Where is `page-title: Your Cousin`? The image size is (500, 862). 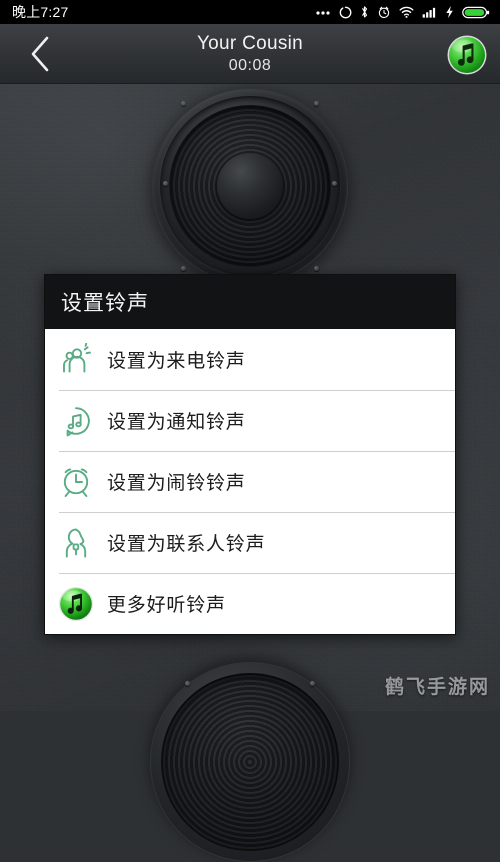
page-title: Your Cousin is located at coordinates (250, 44).